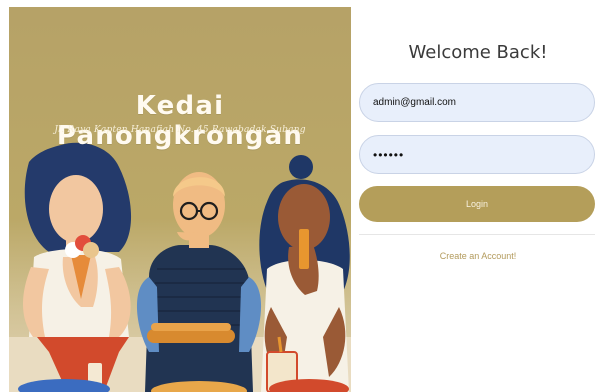 This screenshot has width=616, height=392. I want to click on create-account-link: Create an Account!, so click(478, 256).